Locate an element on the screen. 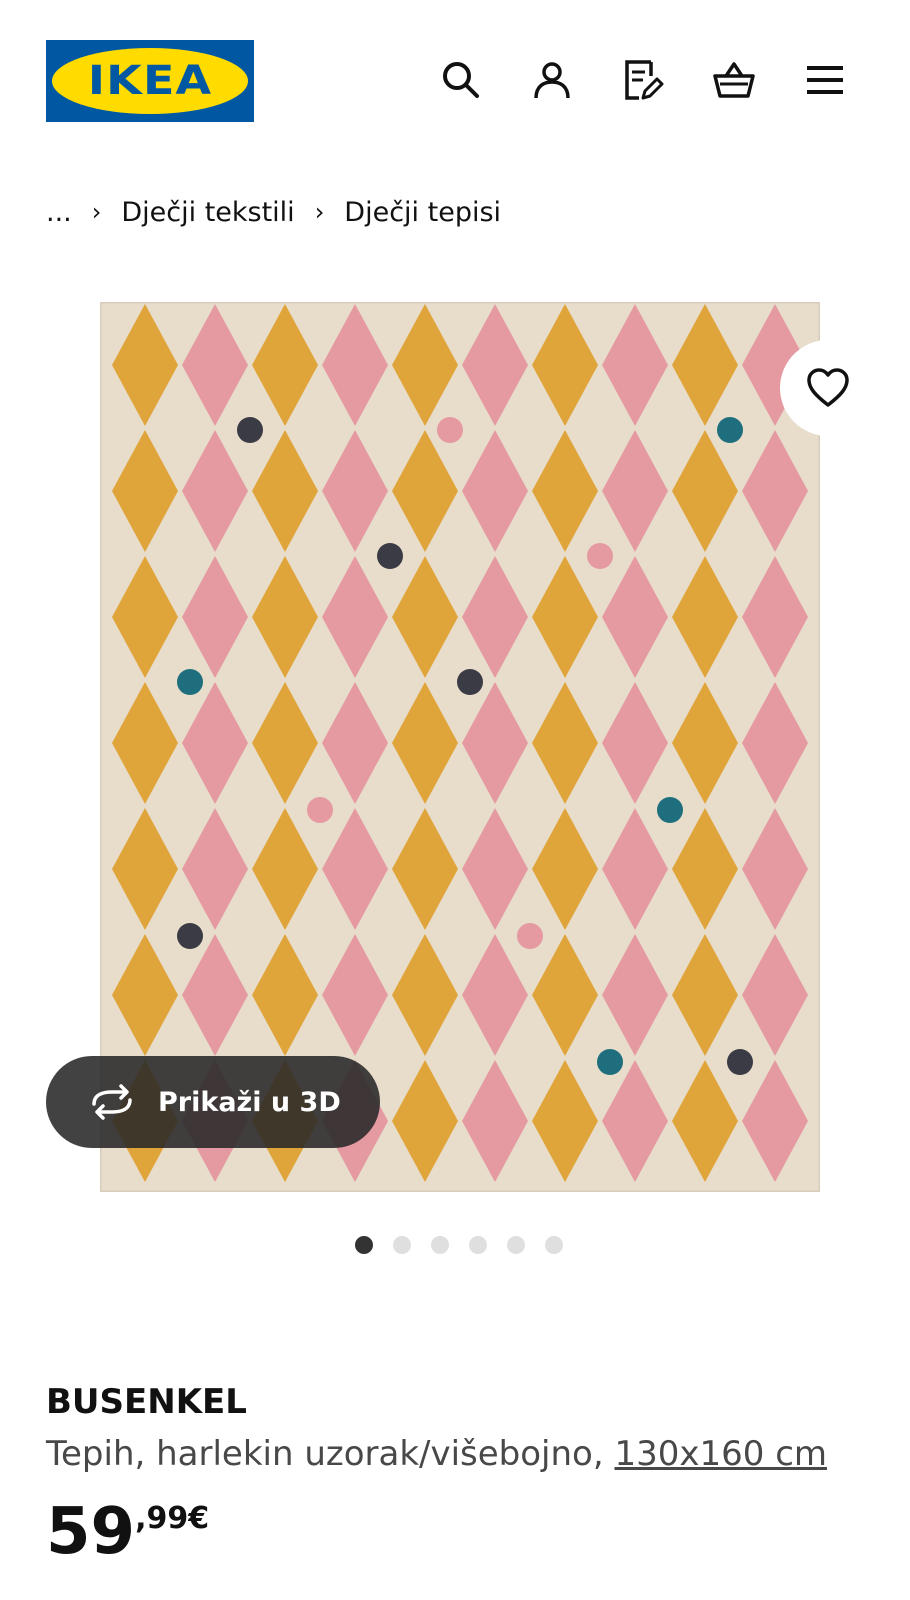 Image resolution: width=910 pixels, height=1600 pixels. header: IKEA is located at coordinates (455, 80).